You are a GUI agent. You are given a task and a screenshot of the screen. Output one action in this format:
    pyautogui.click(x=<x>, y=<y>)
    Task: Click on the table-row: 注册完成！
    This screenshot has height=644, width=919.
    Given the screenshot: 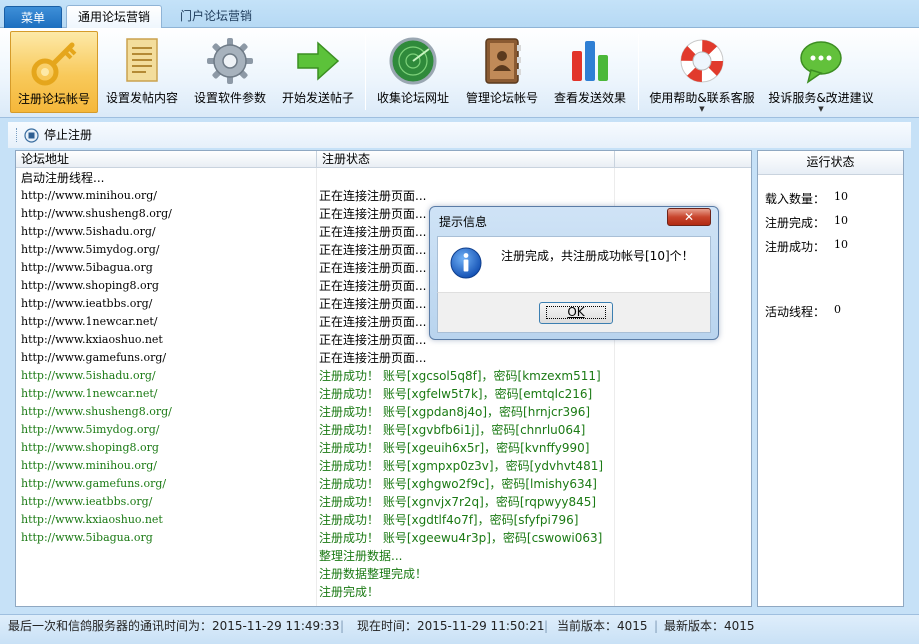 What is the action you would take?
    pyautogui.click(x=383, y=592)
    